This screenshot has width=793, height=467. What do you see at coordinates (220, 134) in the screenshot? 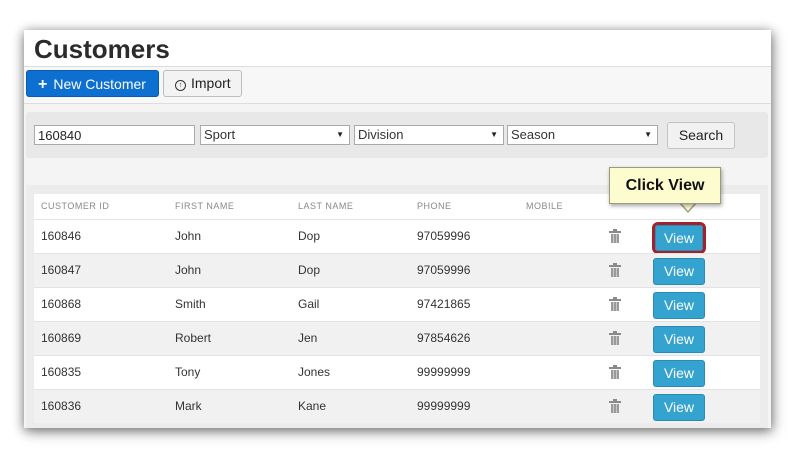
I see `sport-select-value: Sport` at bounding box center [220, 134].